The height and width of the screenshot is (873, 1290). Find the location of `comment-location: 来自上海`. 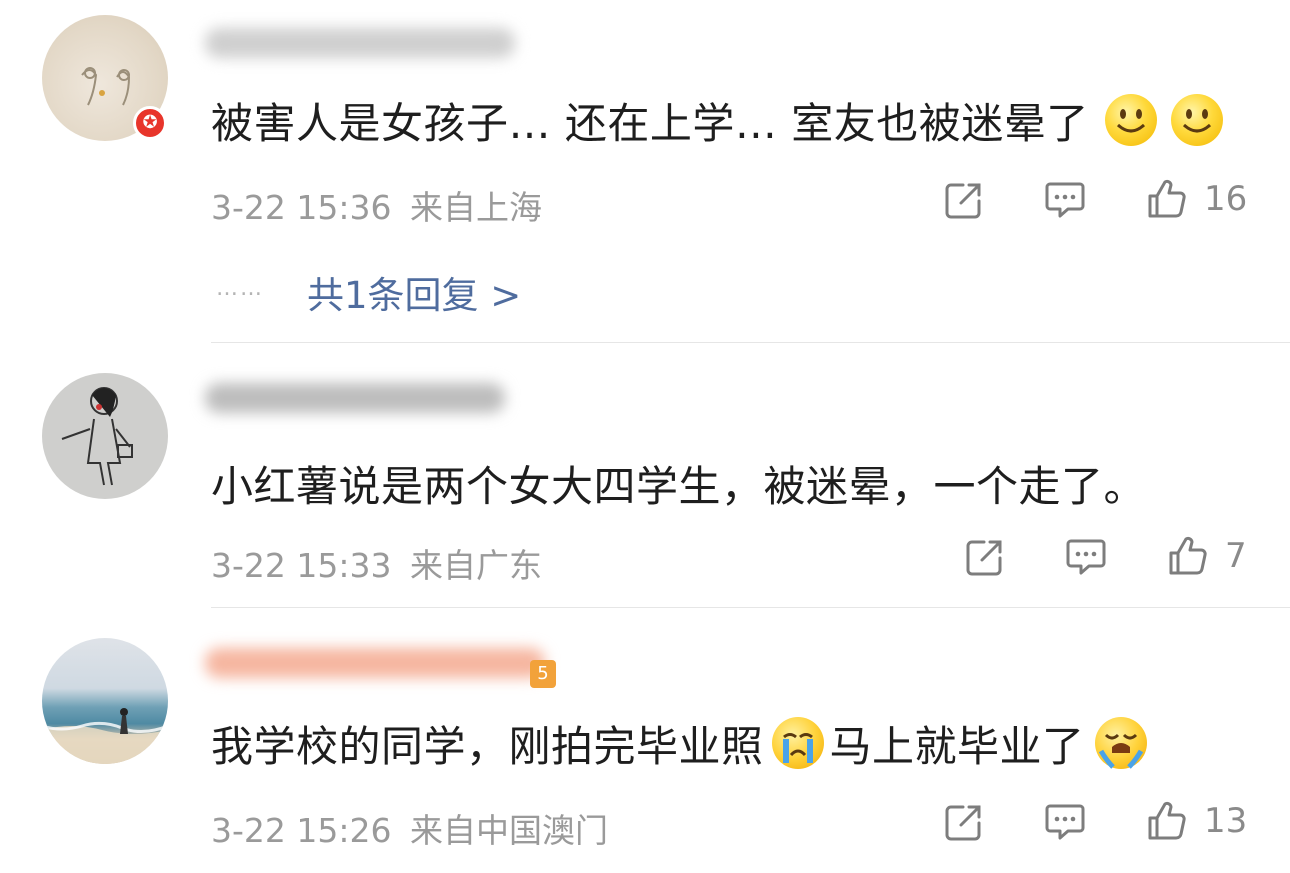

comment-location: 来自上海 is located at coordinates (476, 207).